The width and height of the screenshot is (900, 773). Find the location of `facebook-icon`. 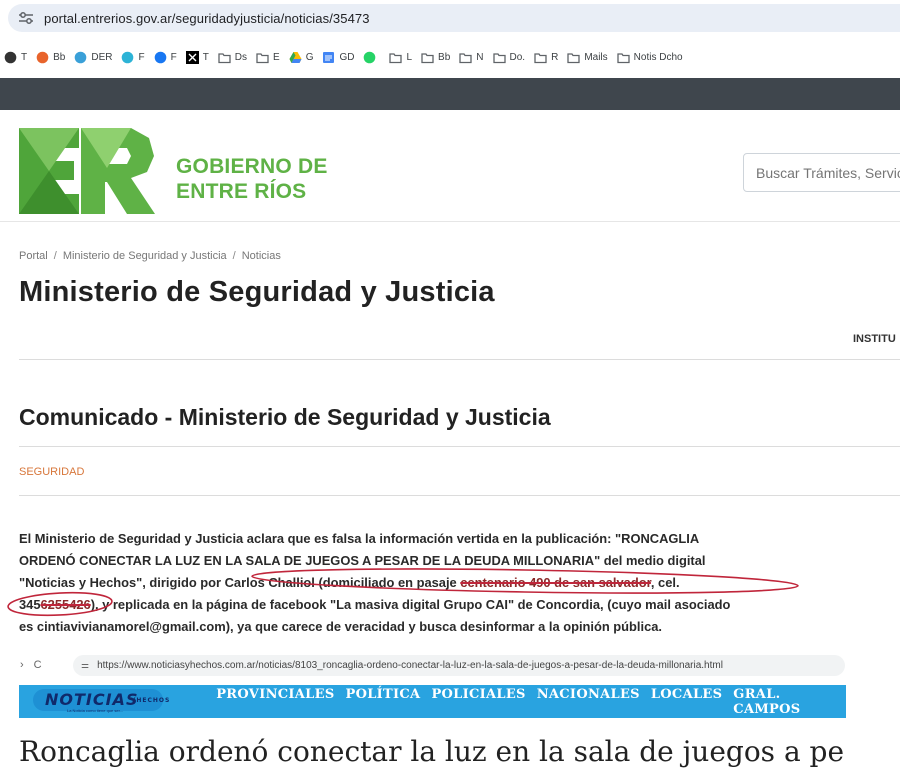

facebook-icon is located at coordinates (160, 57).